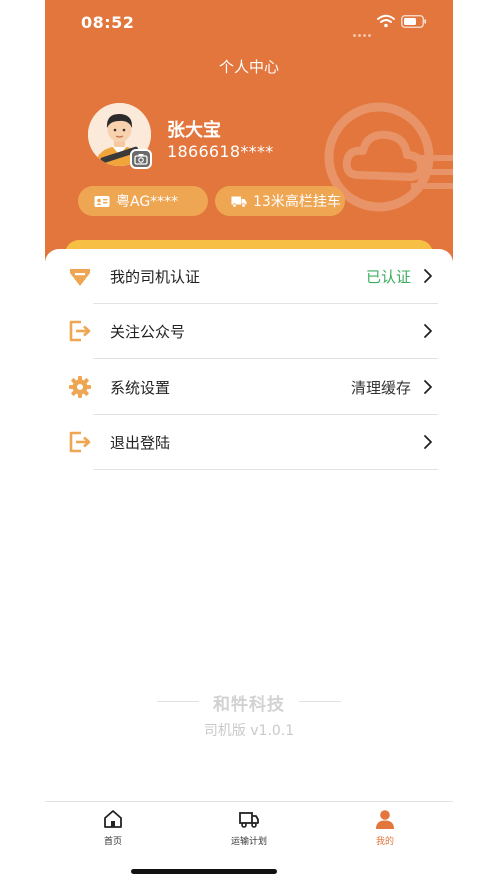 This screenshot has width=497, height=883. Describe the element at coordinates (414, 21) in the screenshot. I see `battery-icon` at that location.